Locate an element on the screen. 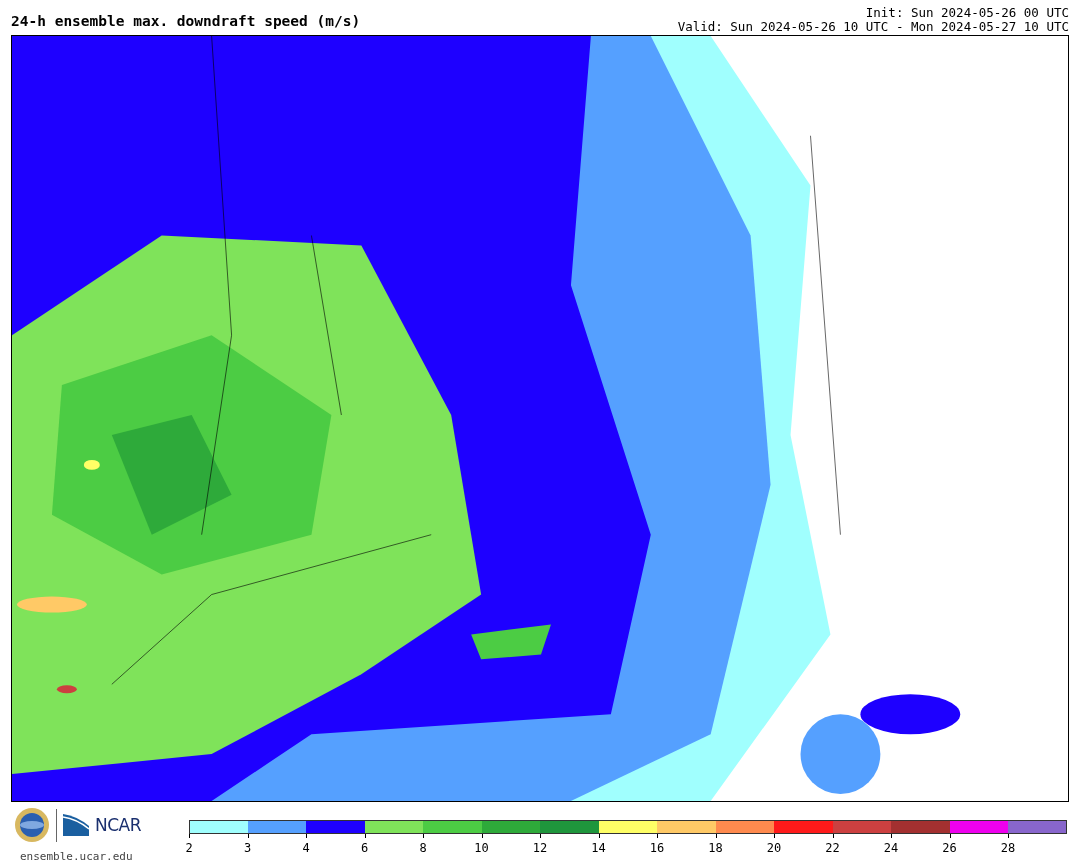  seal-icon is located at coordinates (32, 825).